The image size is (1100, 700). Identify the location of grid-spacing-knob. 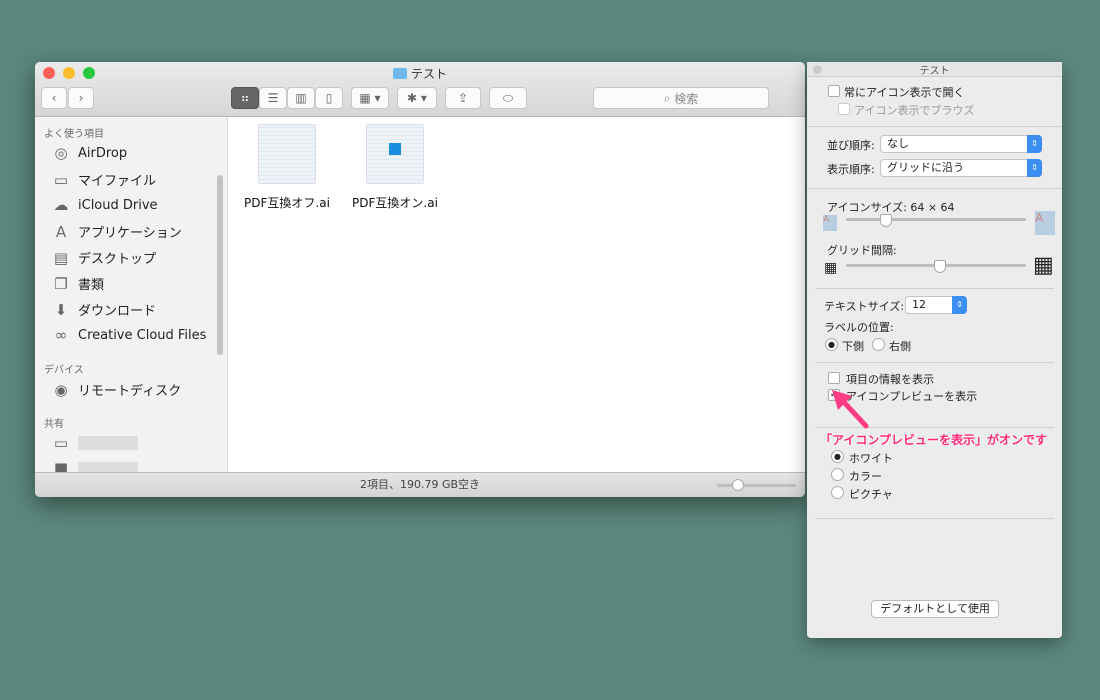
(939, 266).